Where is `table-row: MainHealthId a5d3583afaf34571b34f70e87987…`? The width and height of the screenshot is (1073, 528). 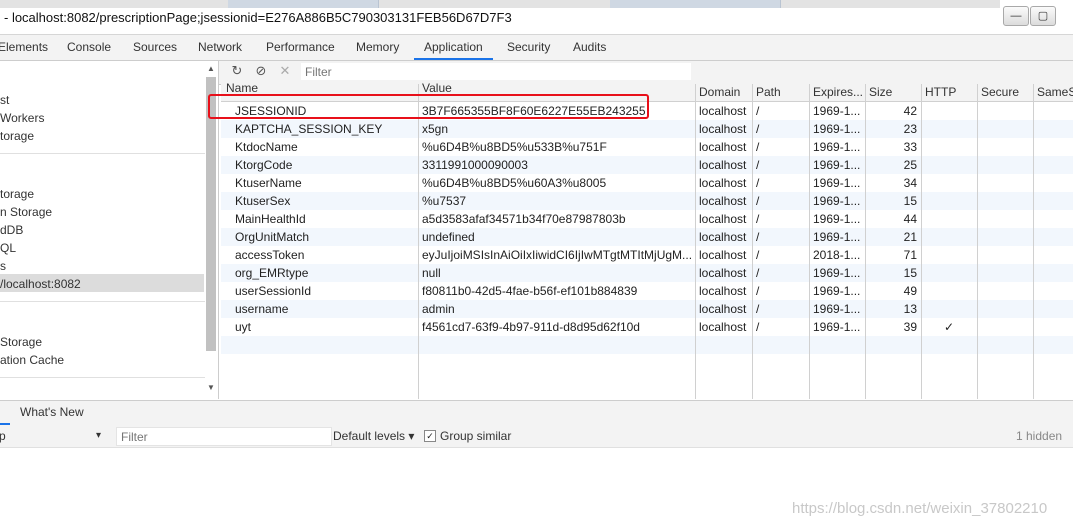
table-row: MainHealthId a5d3583afaf34571b34f70e87987… is located at coordinates (647, 219).